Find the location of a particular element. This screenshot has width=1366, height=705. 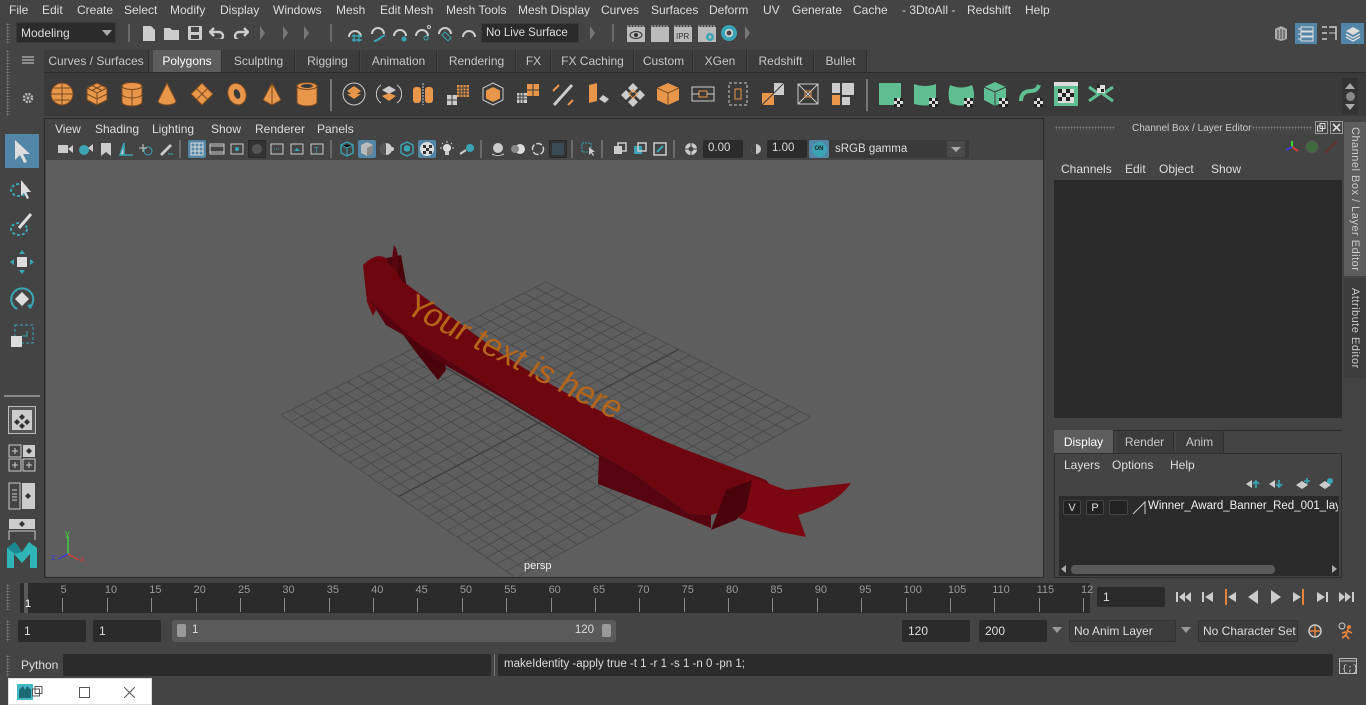

menu-curves: Curves is located at coordinates (620, 10).